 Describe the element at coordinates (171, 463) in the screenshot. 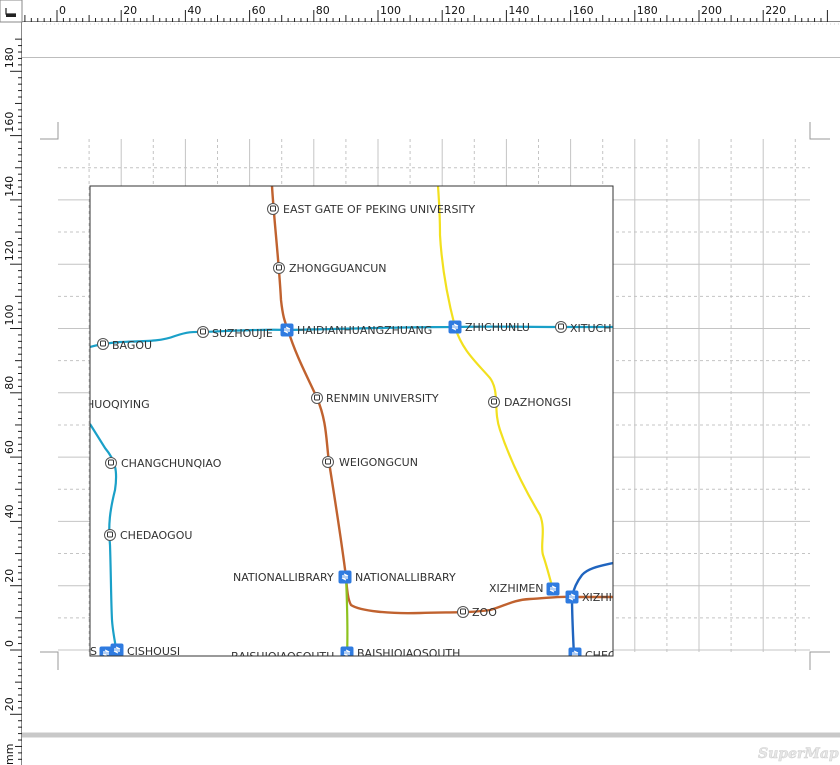

I see `station-label: CHANGCHUNQIAO` at that location.